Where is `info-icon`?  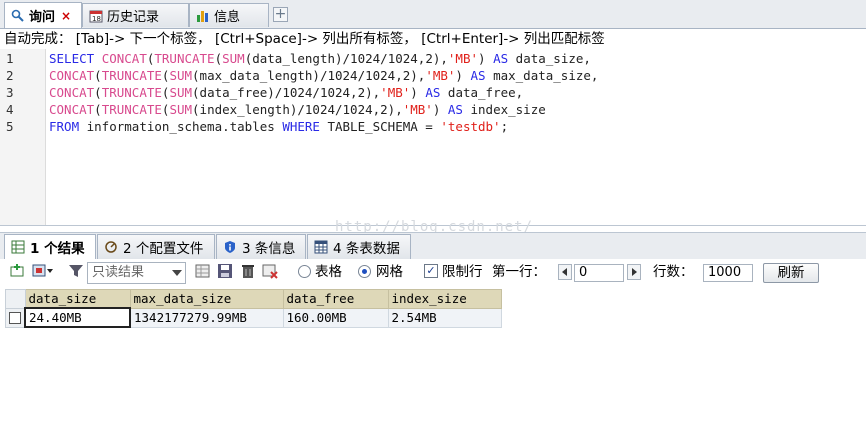 info-icon is located at coordinates (230, 247).